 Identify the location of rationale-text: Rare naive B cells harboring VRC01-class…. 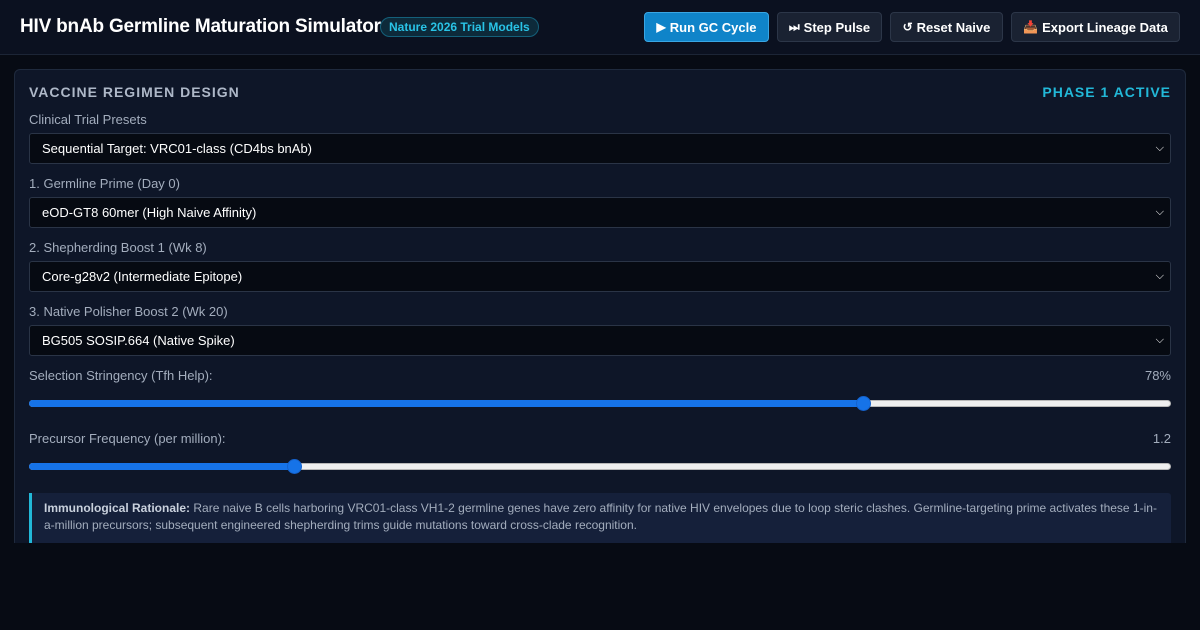
(600, 516).